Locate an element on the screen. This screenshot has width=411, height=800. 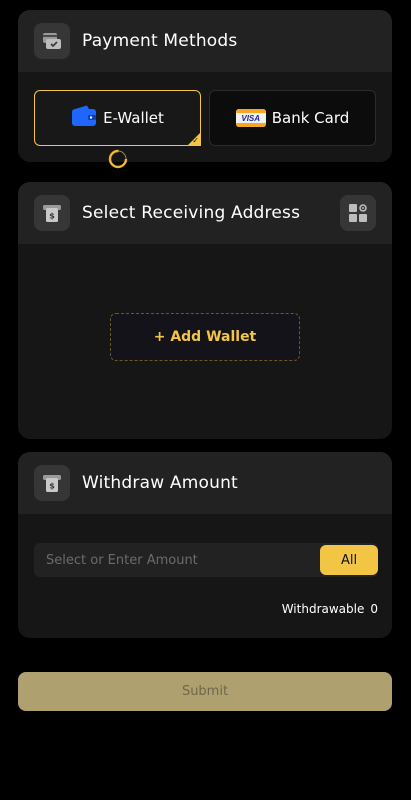
loading-spinner-icon is located at coordinates (118, 159).